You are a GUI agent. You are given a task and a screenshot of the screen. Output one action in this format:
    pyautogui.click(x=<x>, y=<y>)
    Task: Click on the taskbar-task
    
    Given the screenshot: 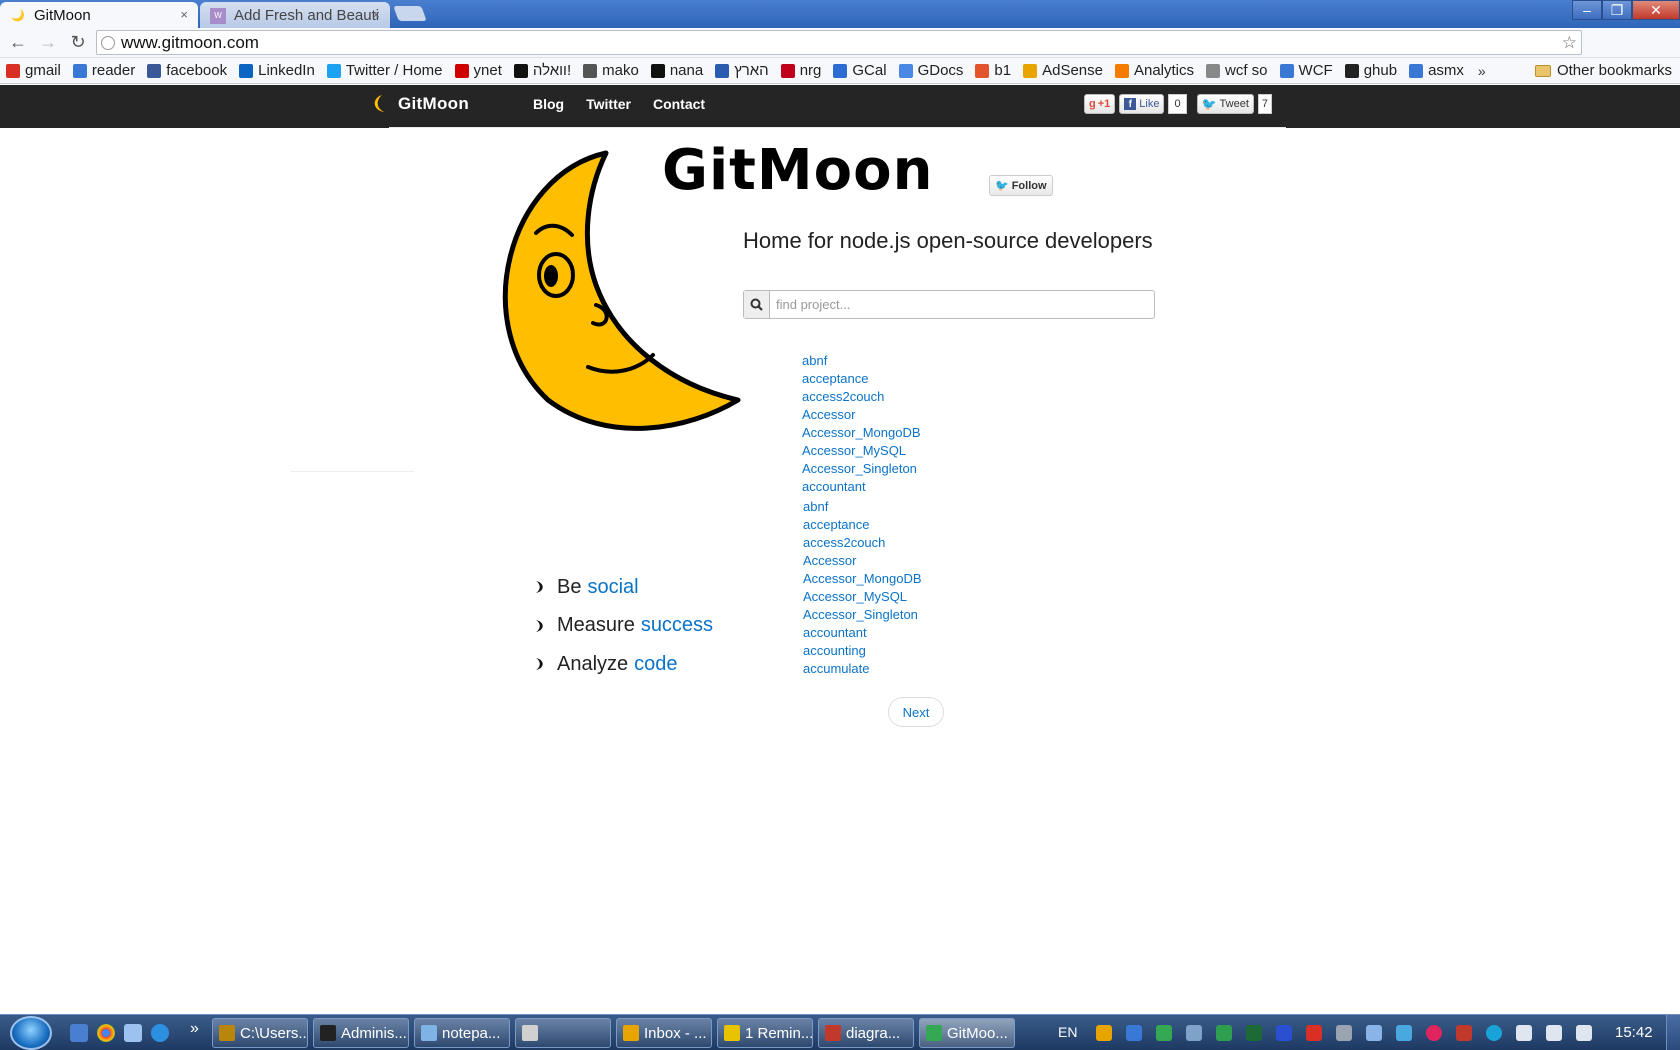 What is the action you would take?
    pyautogui.click(x=563, y=1033)
    